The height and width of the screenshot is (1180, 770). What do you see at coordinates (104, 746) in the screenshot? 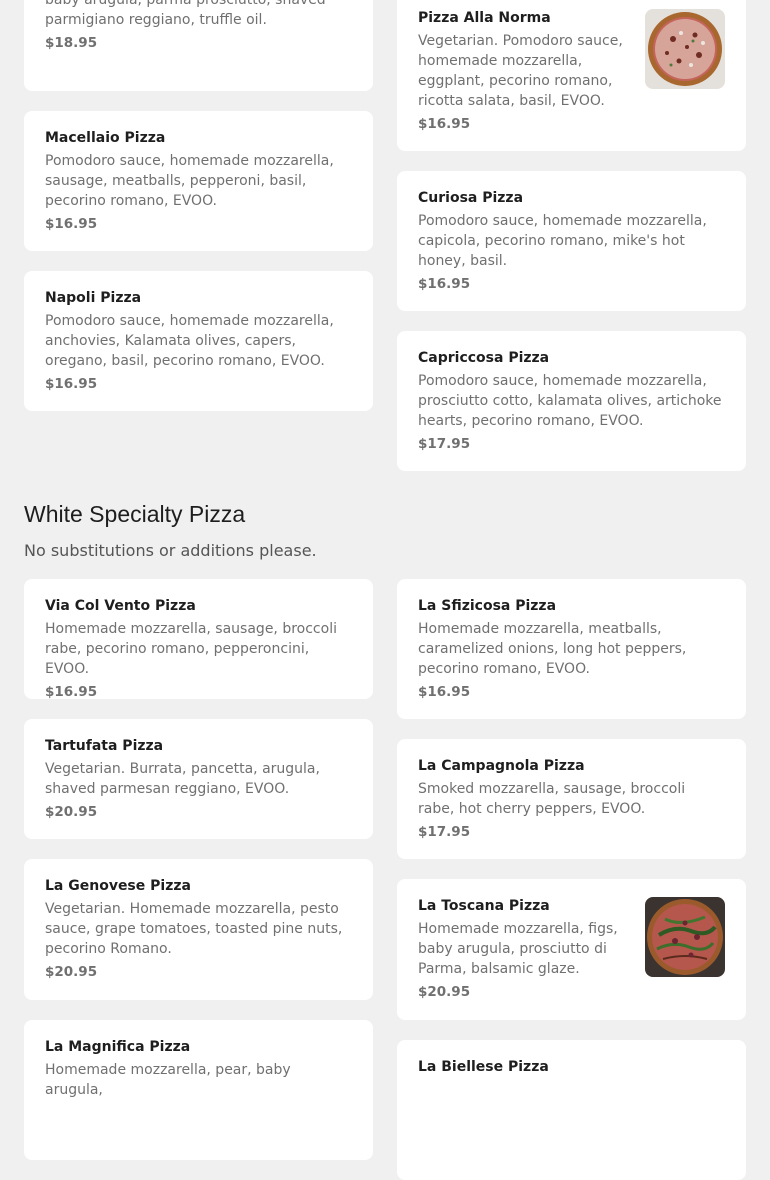
I see `menu-item-name: Tartufata Pizza` at bounding box center [104, 746].